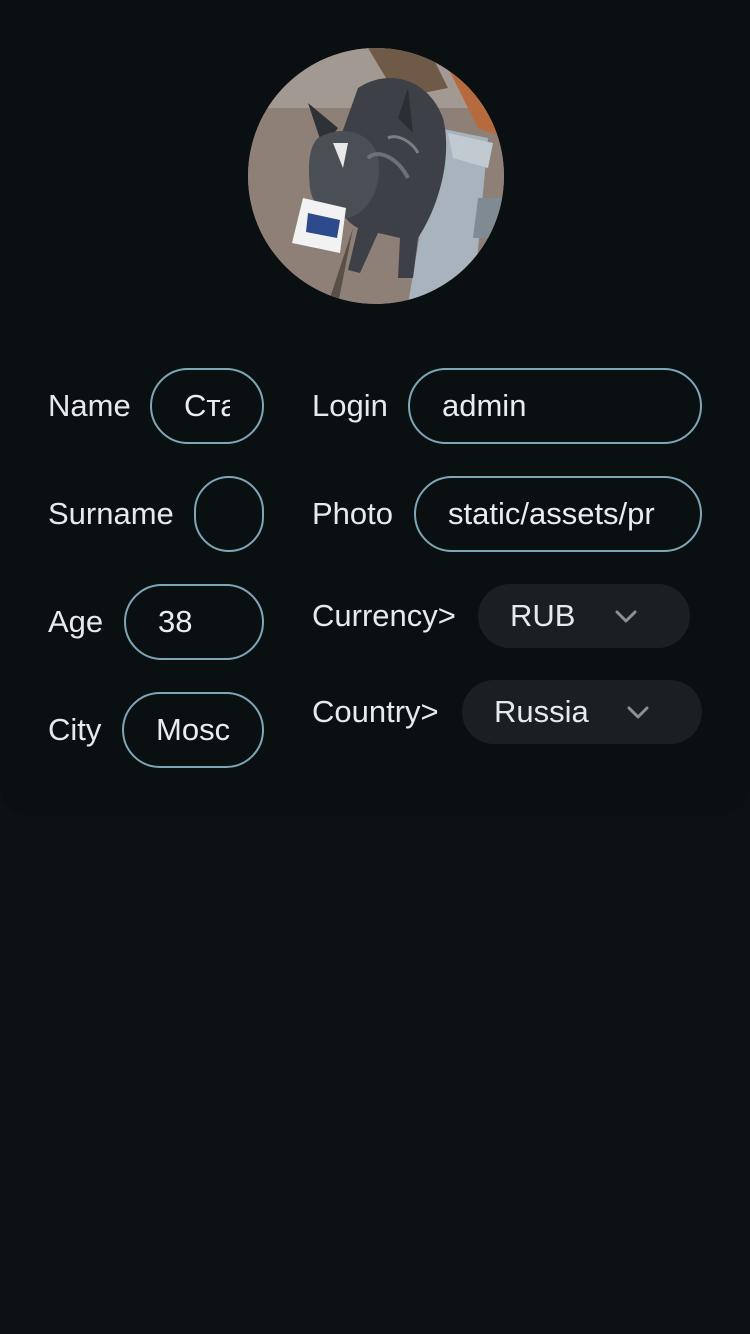 This screenshot has width=750, height=1334. I want to click on country-select: Russia, so click(582, 712).